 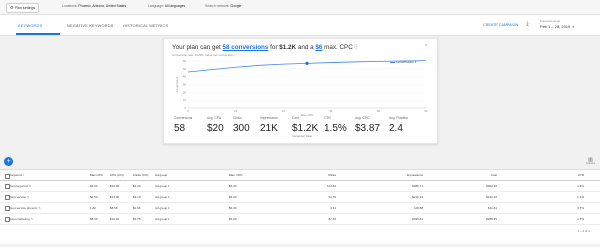 I want to click on forecast-range-picker: Forecast range Feb 1 – 28, 2019 ▾, so click(x=557, y=24).